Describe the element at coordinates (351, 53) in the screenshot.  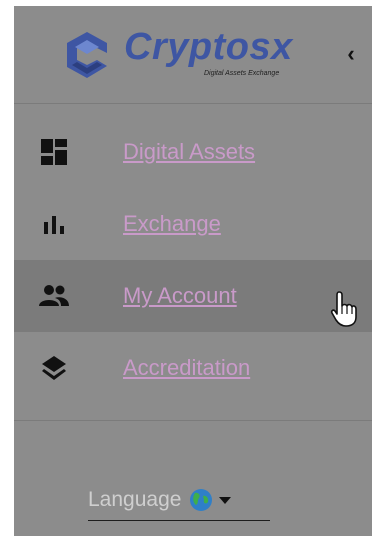
I see `chevron-left-icon: ‹` at that location.